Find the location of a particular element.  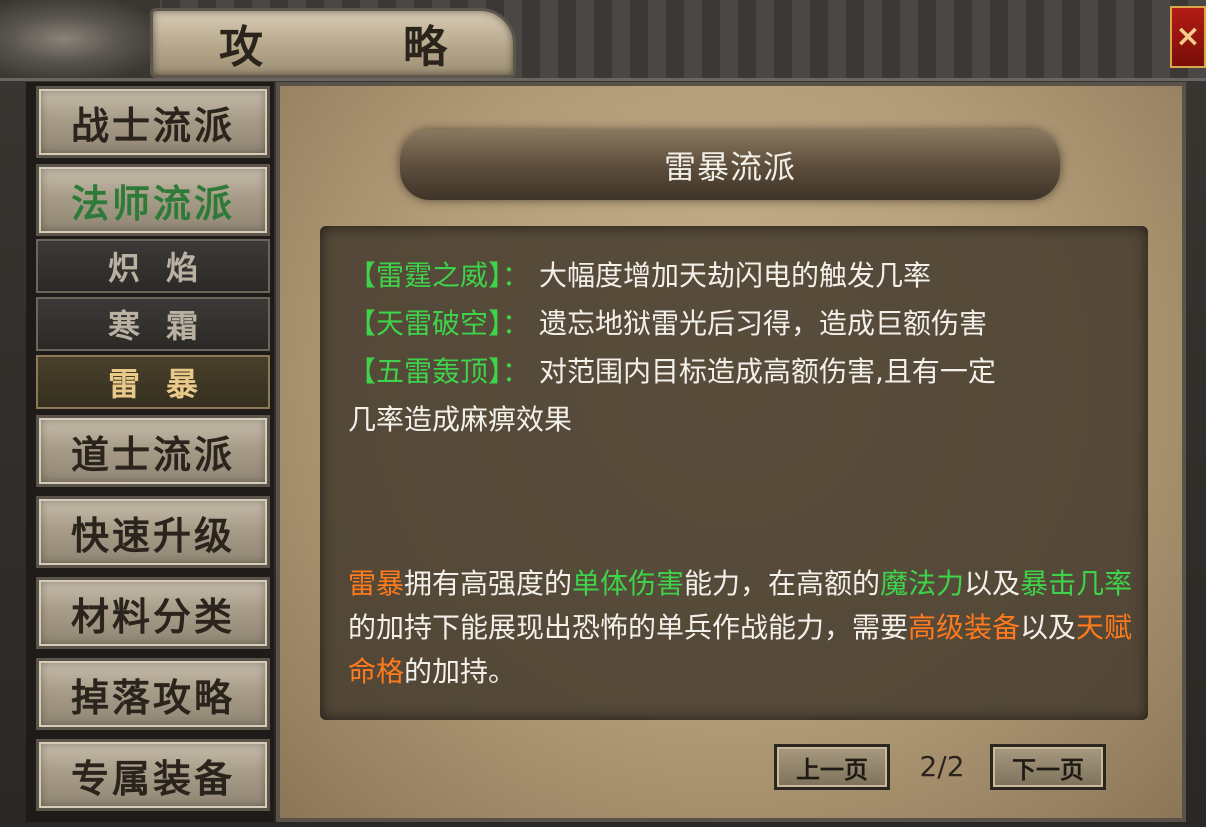

sidebar-item-drops: 掉落攻略 is located at coordinates (153, 694).